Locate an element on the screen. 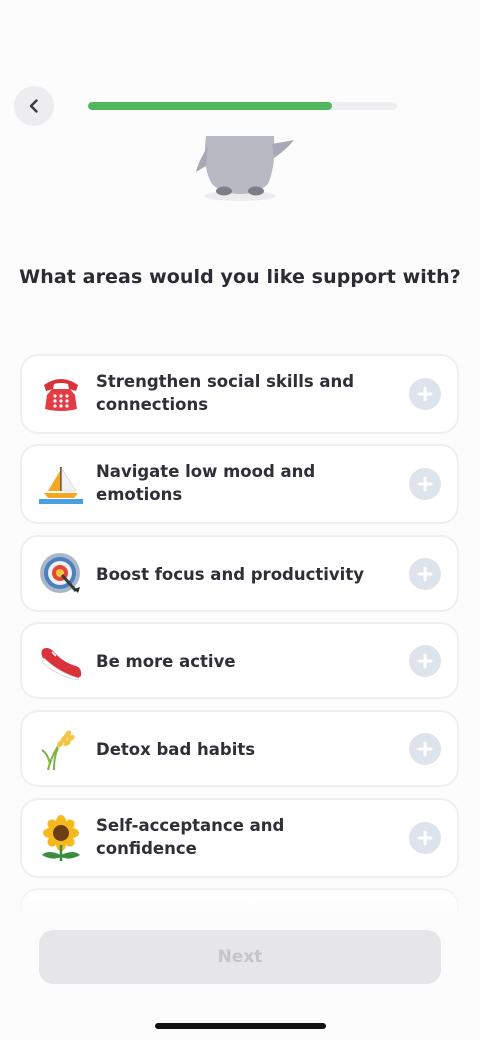  progress-bar is located at coordinates (242, 106).